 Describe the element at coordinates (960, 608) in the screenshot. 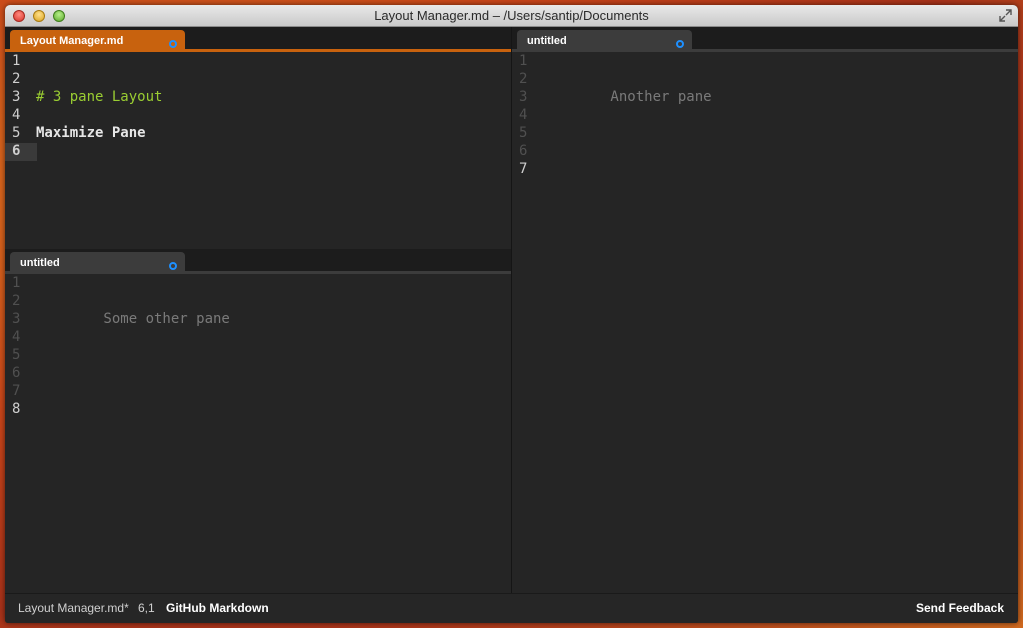

I see `send-feedback-button: Send Feedback` at that location.